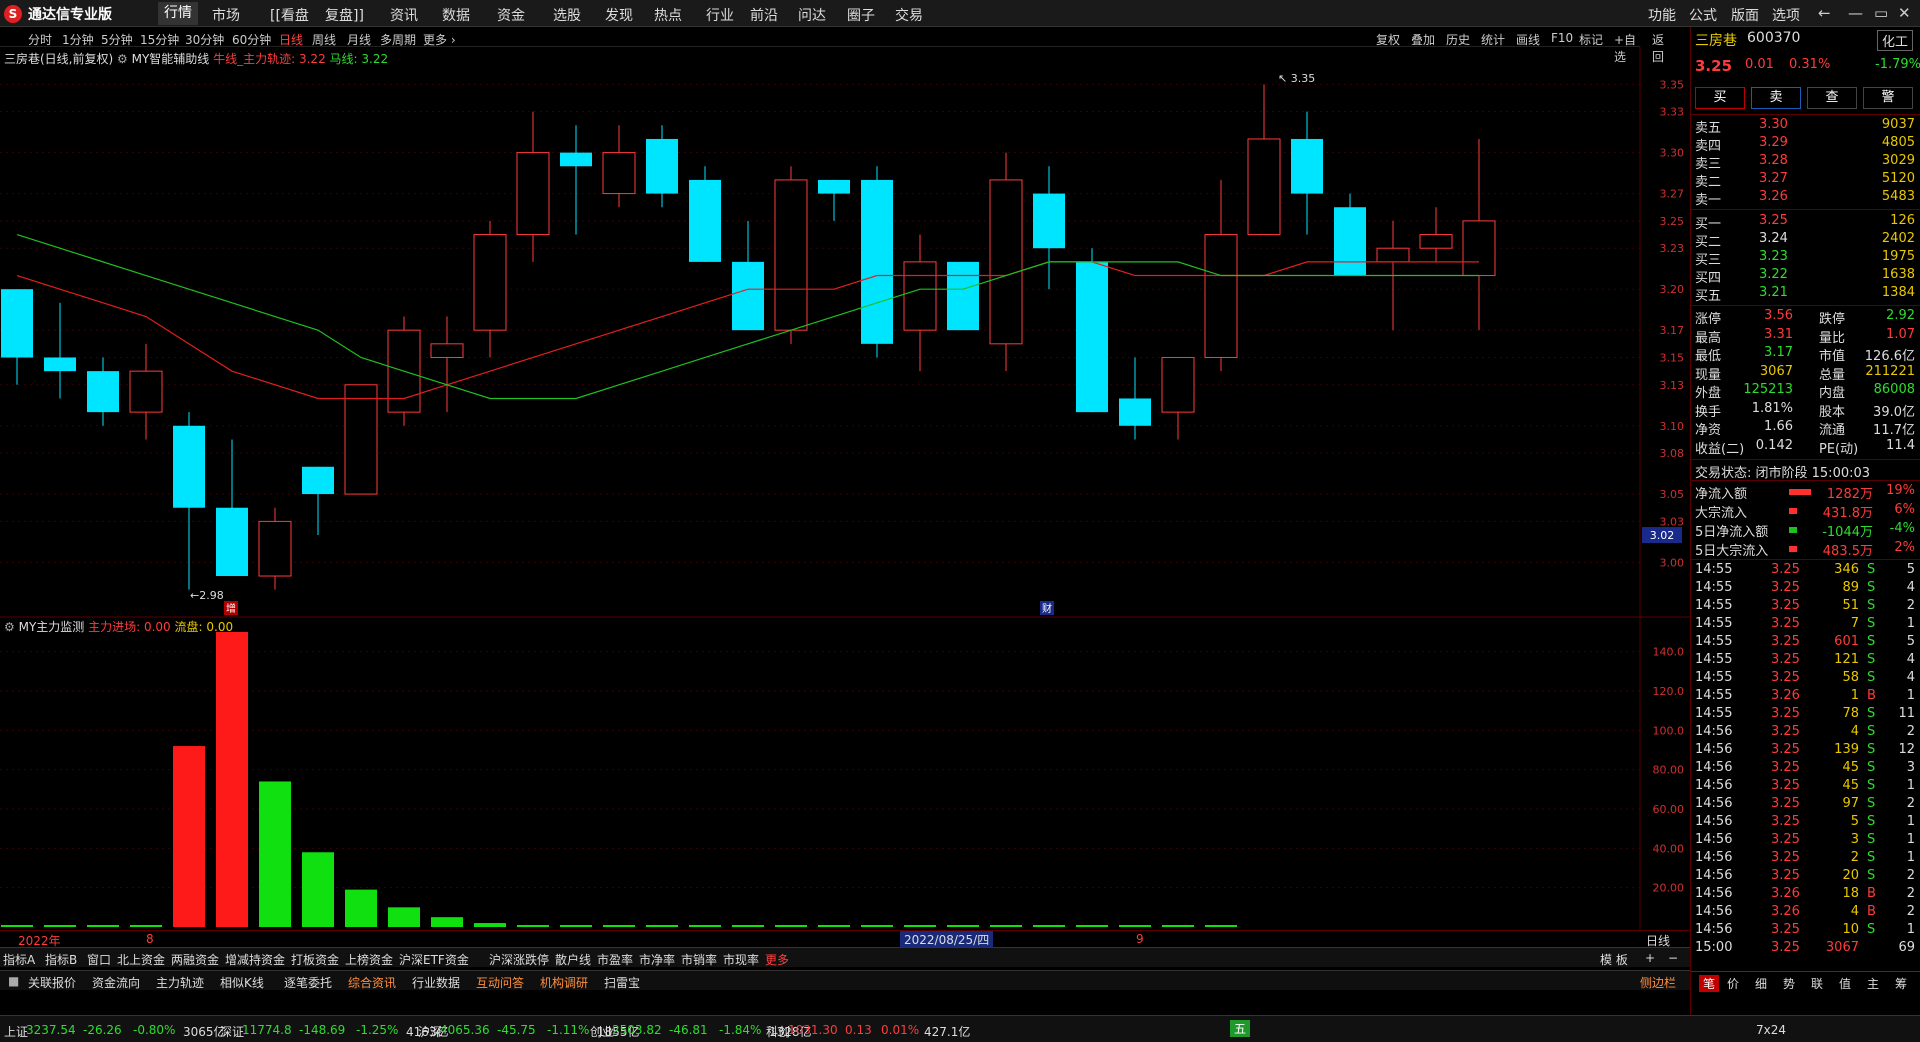 The height and width of the screenshot is (1042, 1920). Describe the element at coordinates (1776, 98) in the screenshot. I see `sell-button: 卖` at that location.